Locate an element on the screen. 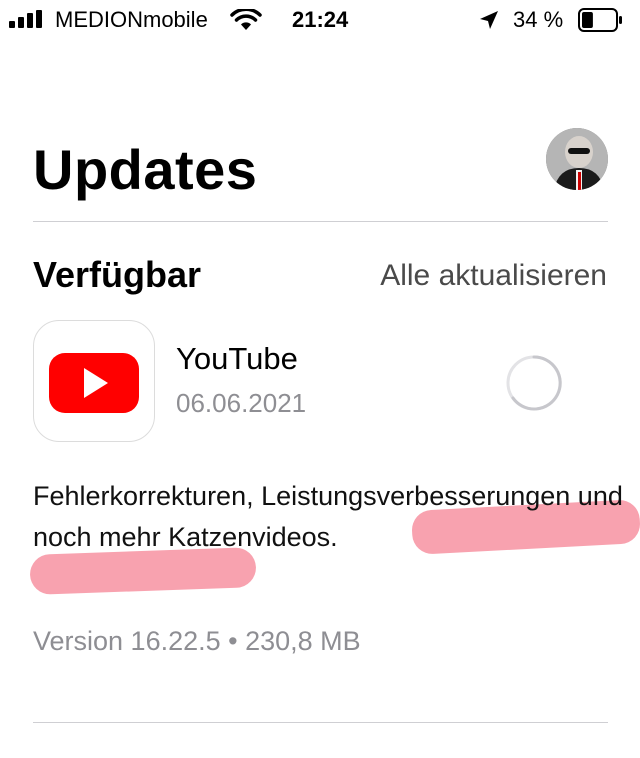 This screenshot has width=640, height=758. clock: 21:24 is located at coordinates (320, 19).